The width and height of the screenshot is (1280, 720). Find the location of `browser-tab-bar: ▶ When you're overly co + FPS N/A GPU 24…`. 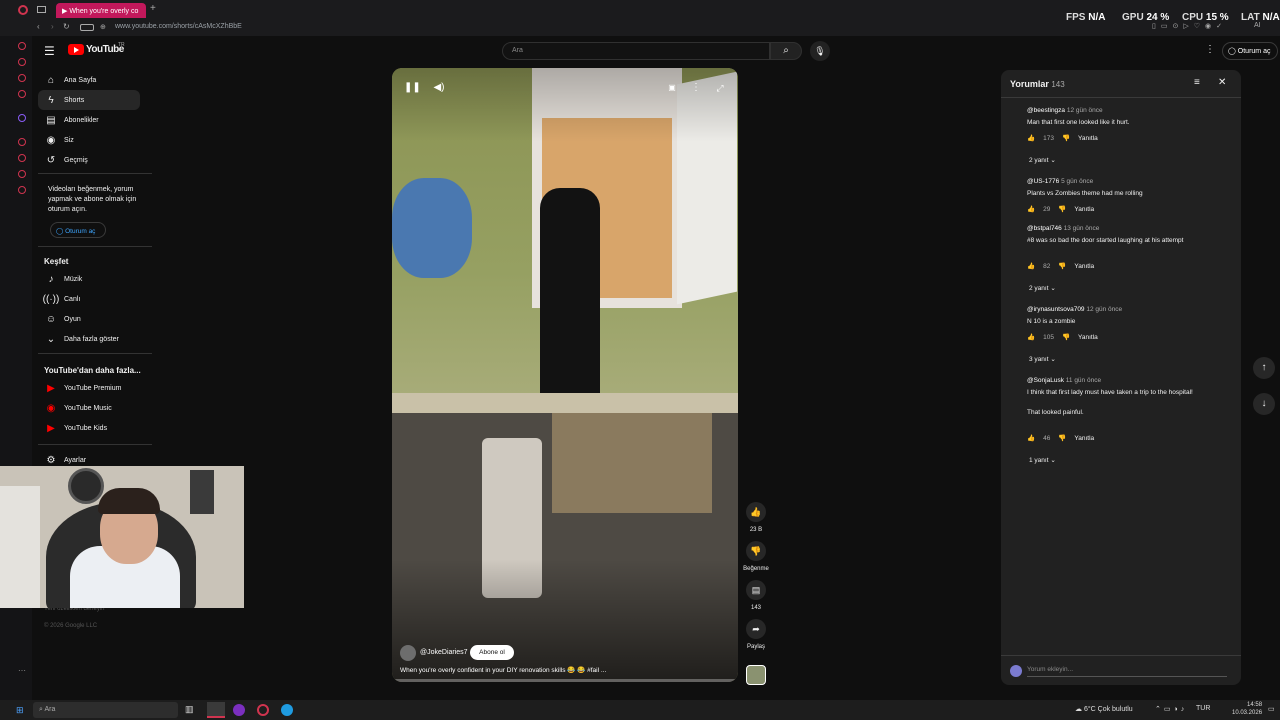

browser-tab-bar: ▶ When you're overly co + FPS N/A GPU 24… is located at coordinates (640, 11).